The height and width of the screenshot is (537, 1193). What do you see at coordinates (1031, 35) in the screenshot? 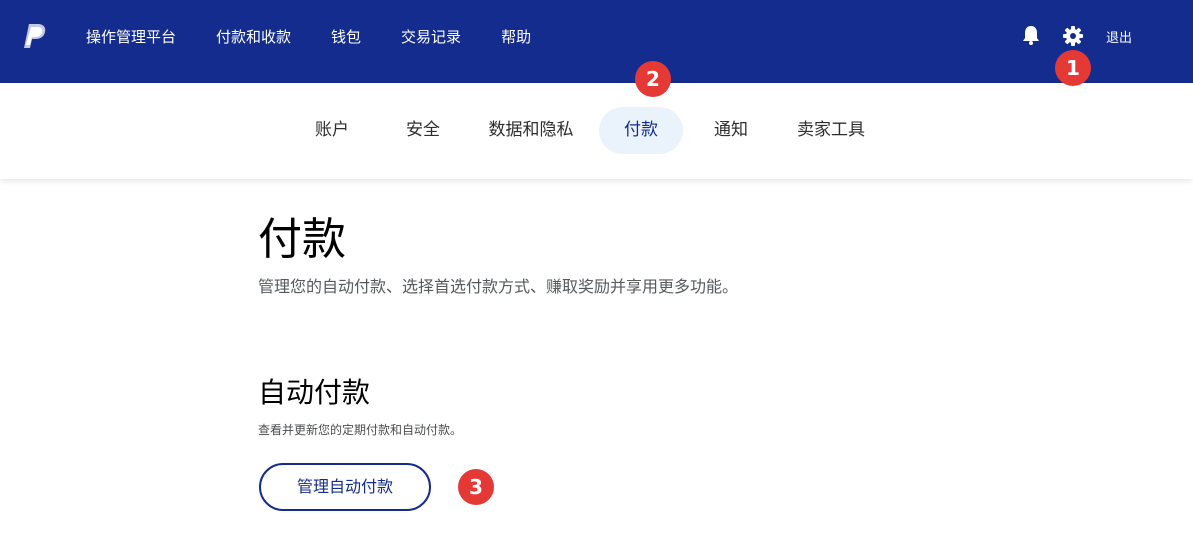
I see `bell-icon` at bounding box center [1031, 35].